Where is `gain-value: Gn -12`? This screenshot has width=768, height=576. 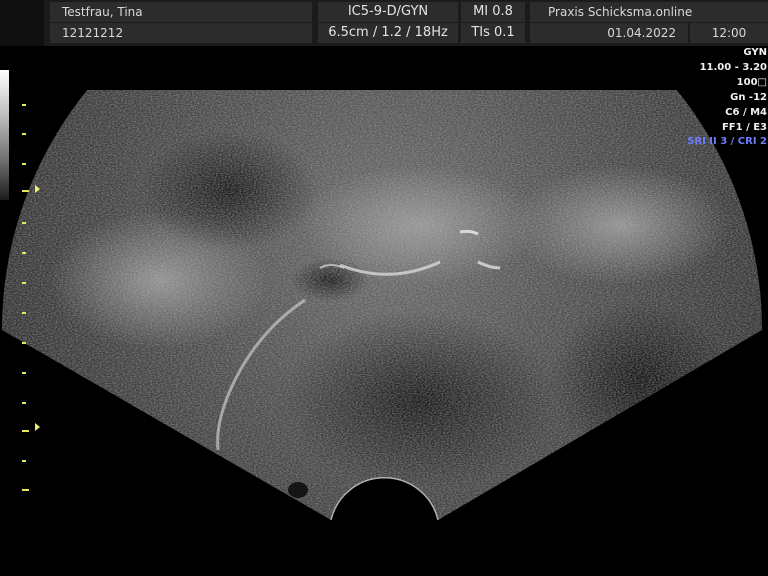
gain-value: Gn -12 is located at coordinates (748, 97).